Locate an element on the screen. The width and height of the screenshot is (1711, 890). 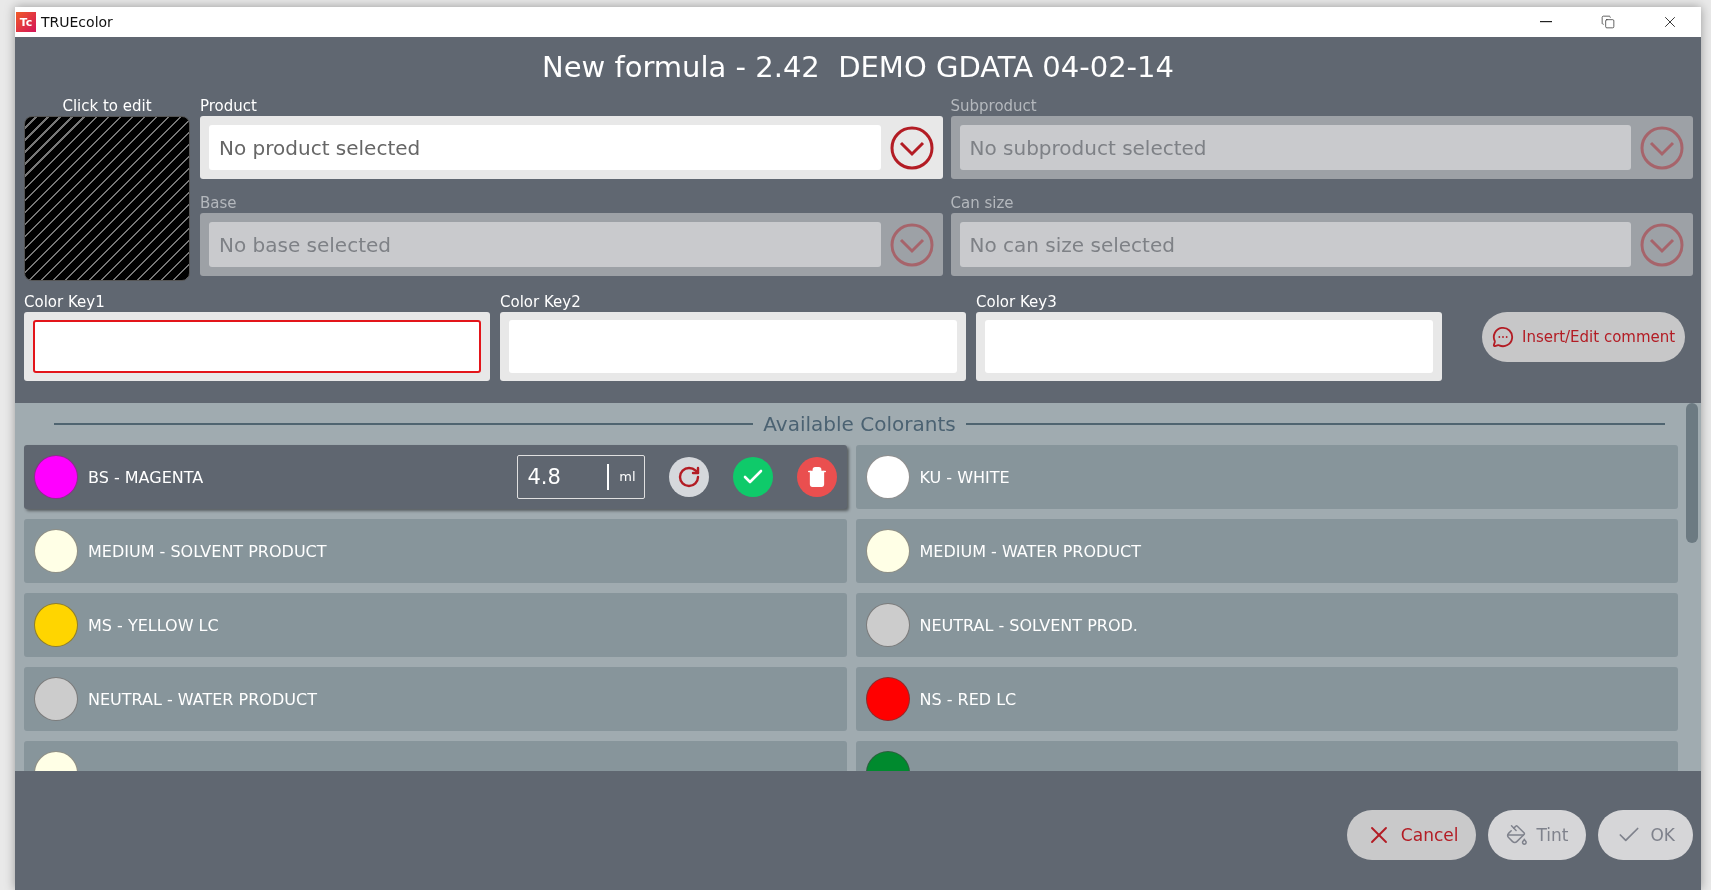
colorant-row: MEDIUM - SOLVENT PRODUCT is located at coordinates (435, 551).